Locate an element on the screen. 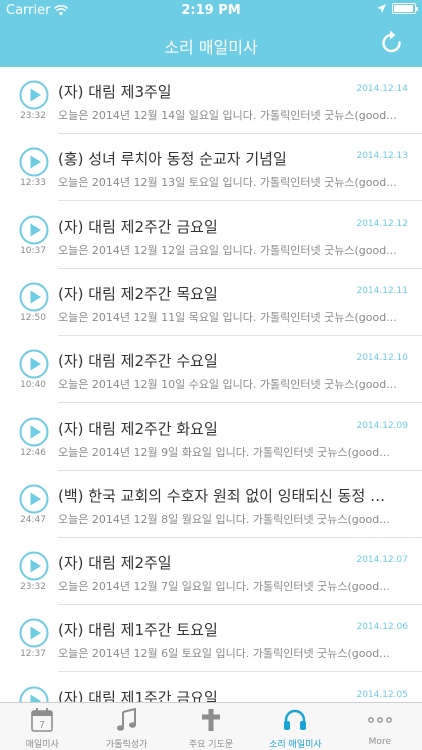 This screenshot has height=750, width=422. page-title: 소리 매일미사 is located at coordinates (211, 47).